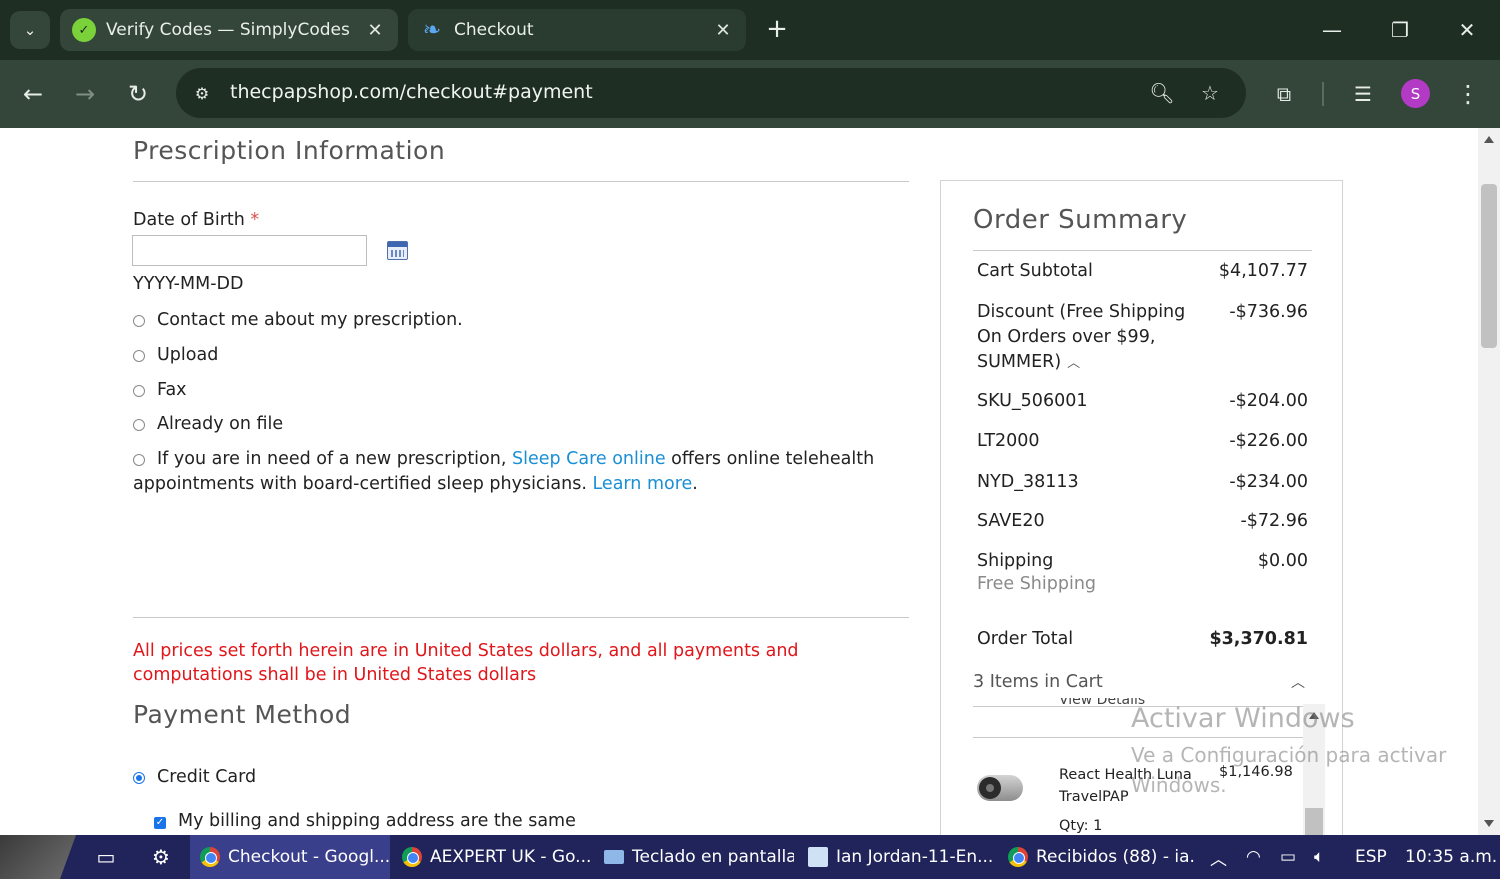  I want to click on tab-simplycodes: ✓ Verify Codes — SimplyCodes ✕, so click(229, 30).